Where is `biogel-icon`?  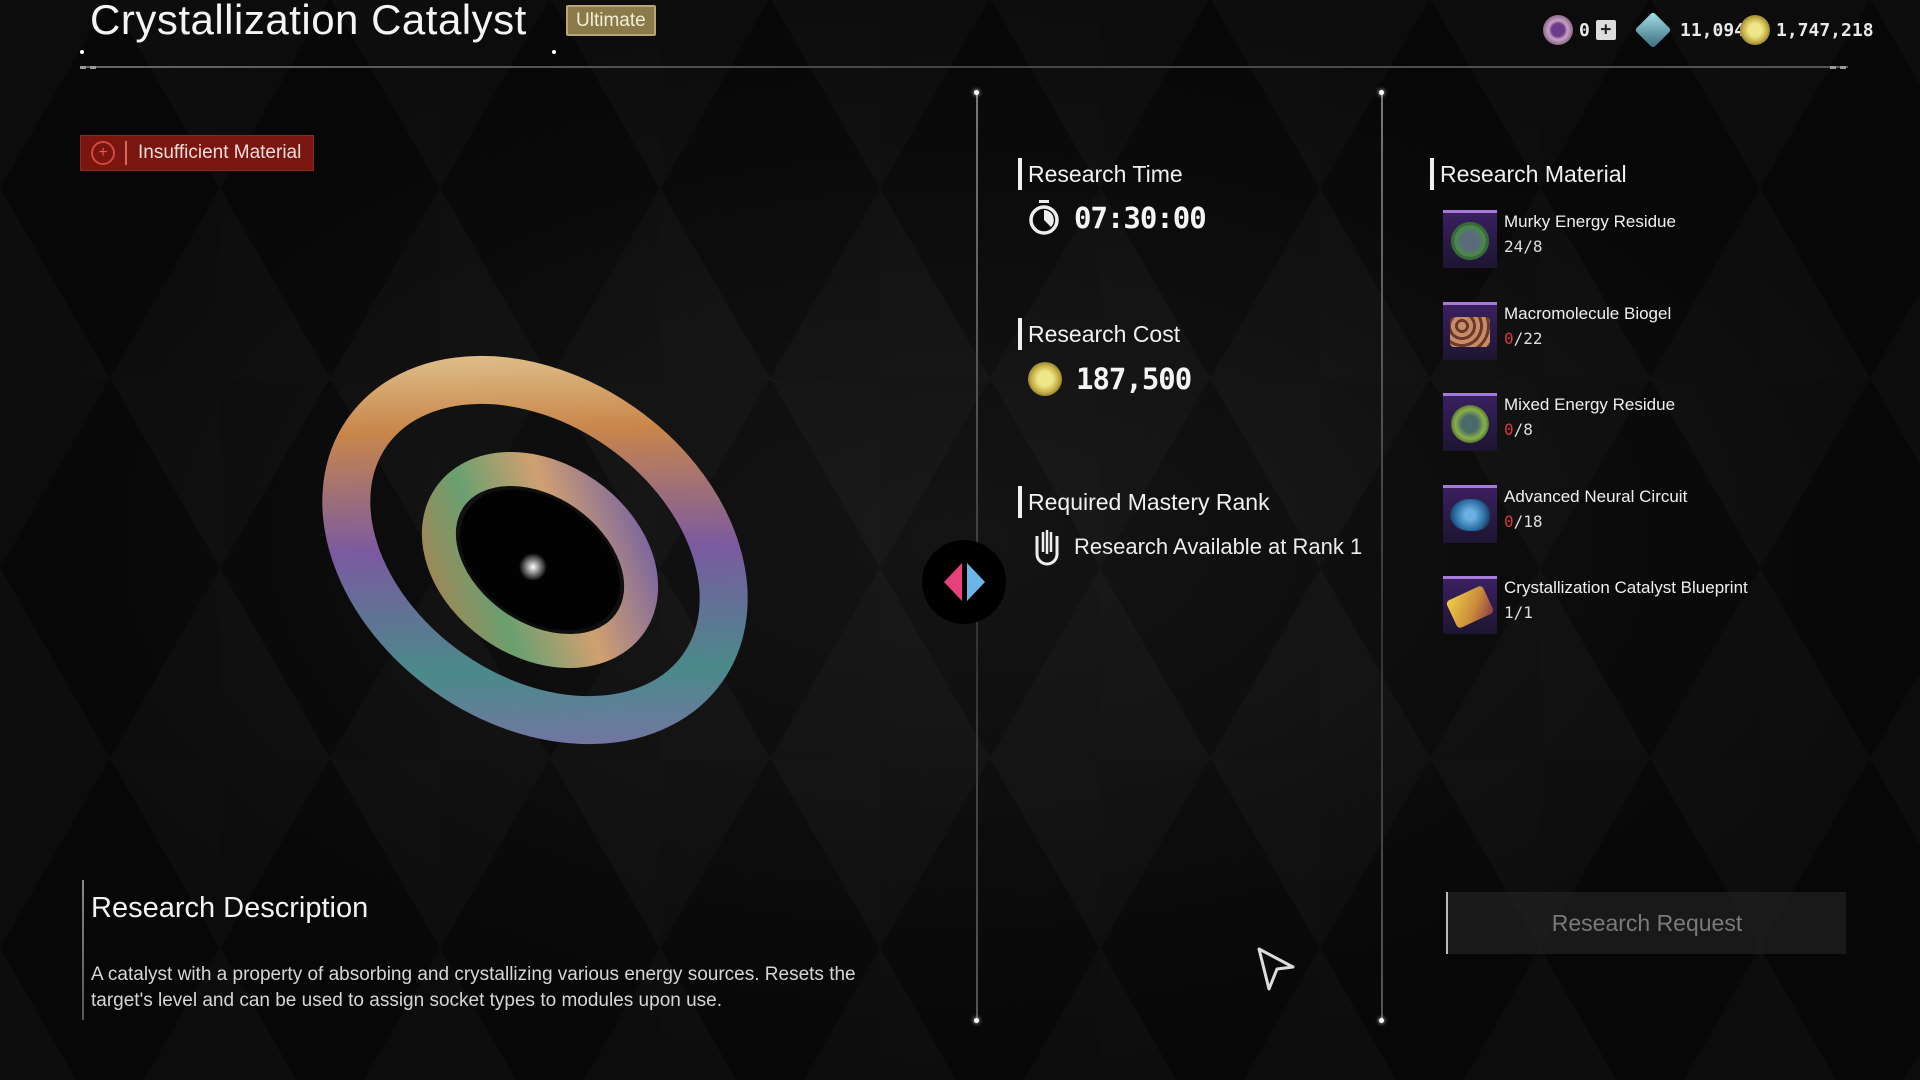
biogel-icon is located at coordinates (1470, 332).